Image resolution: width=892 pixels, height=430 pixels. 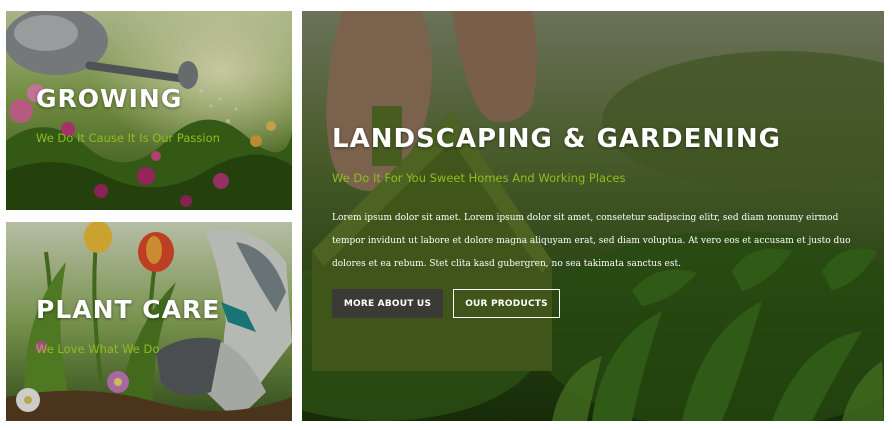 What do you see at coordinates (506, 303) in the screenshot?
I see `our-products-button: OUR PRODUCTS` at bounding box center [506, 303].